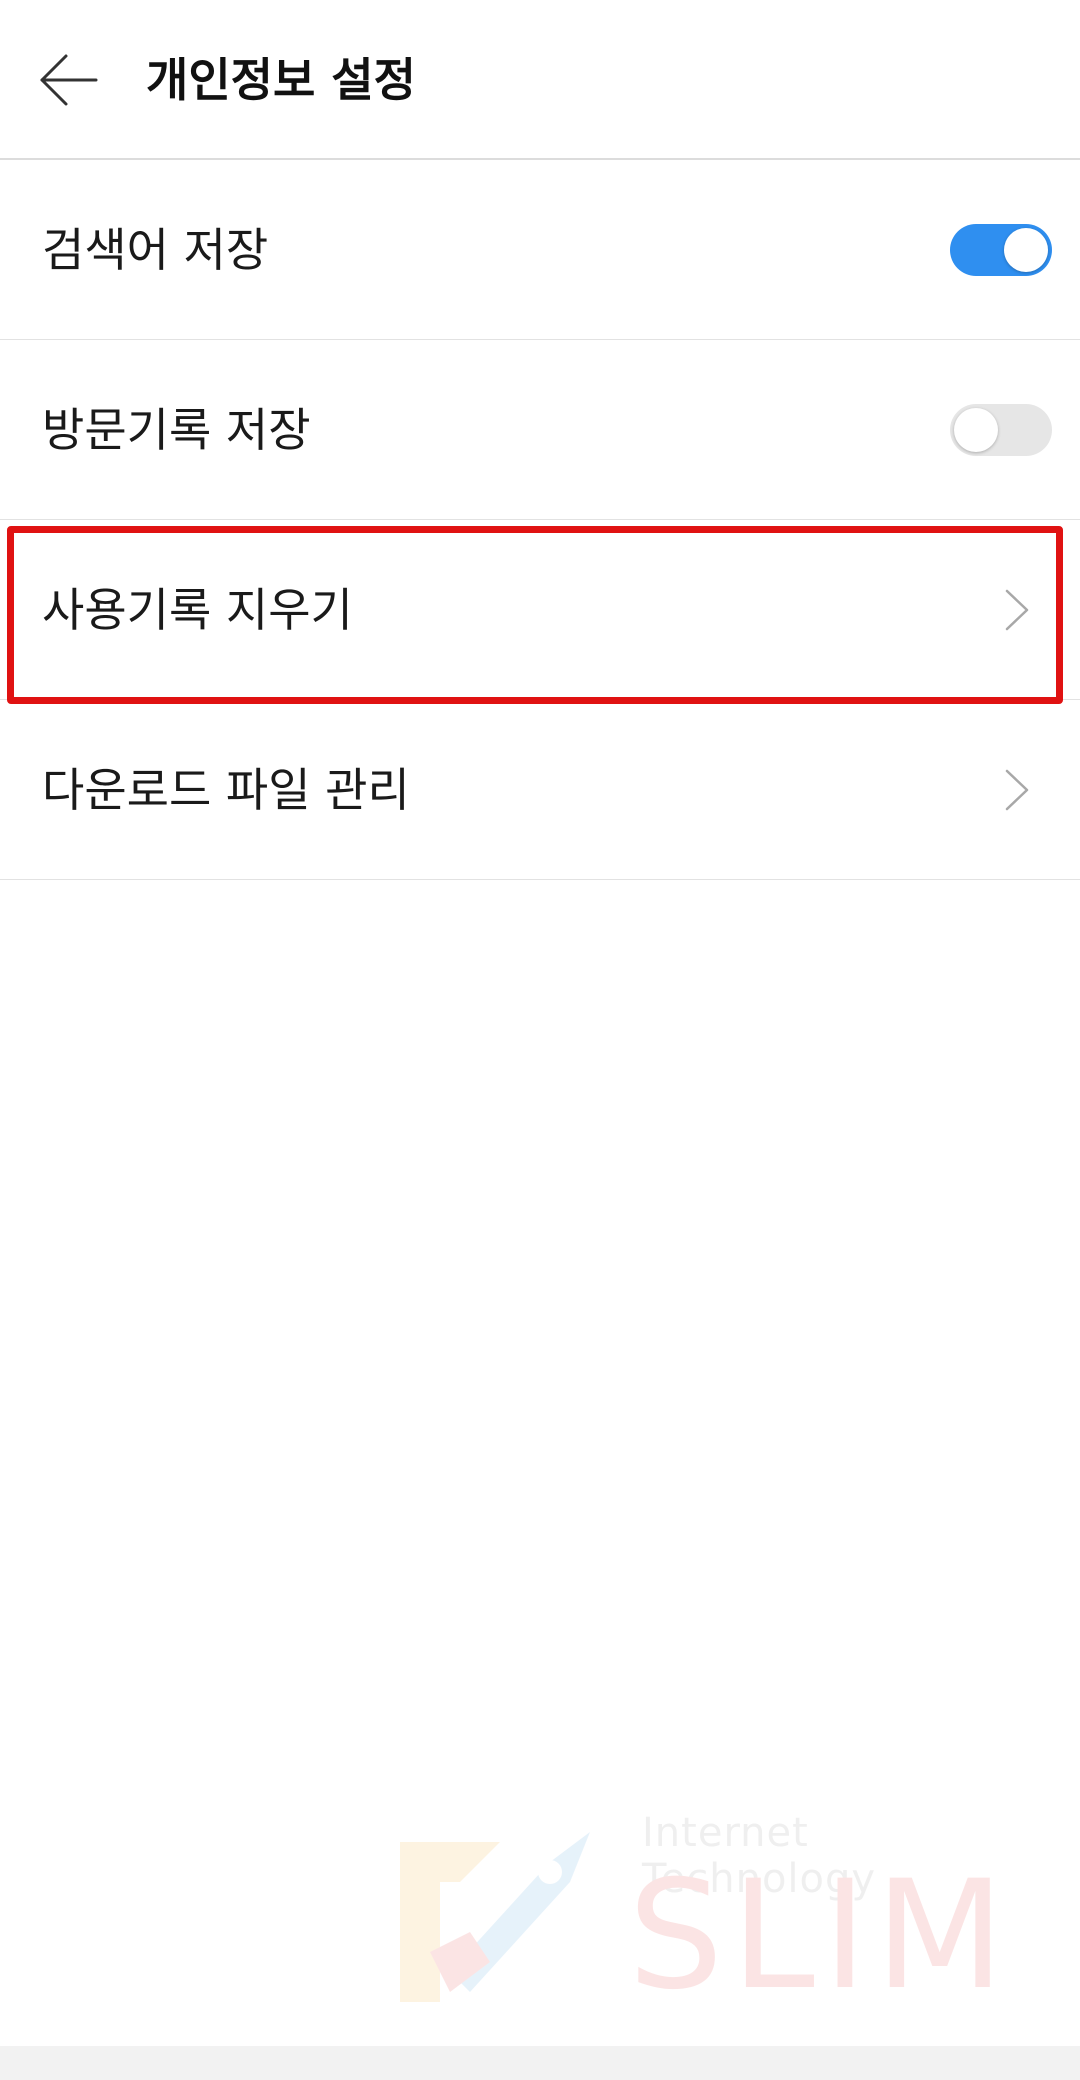 Image resolution: width=1080 pixels, height=2080 pixels. I want to click on rocket-logo-icon, so click(495, 1917).